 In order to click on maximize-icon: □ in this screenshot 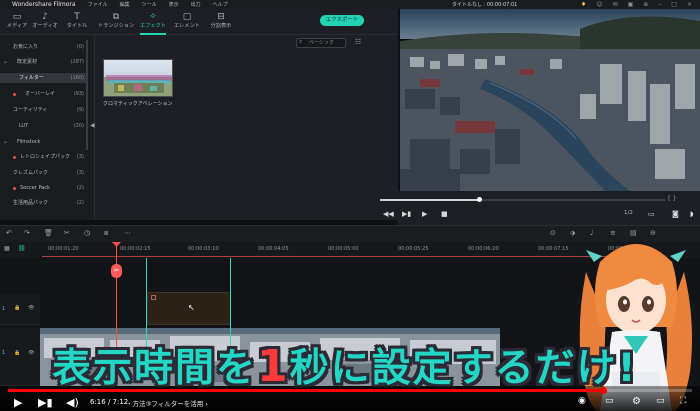, I will do `click(674, 4)`.